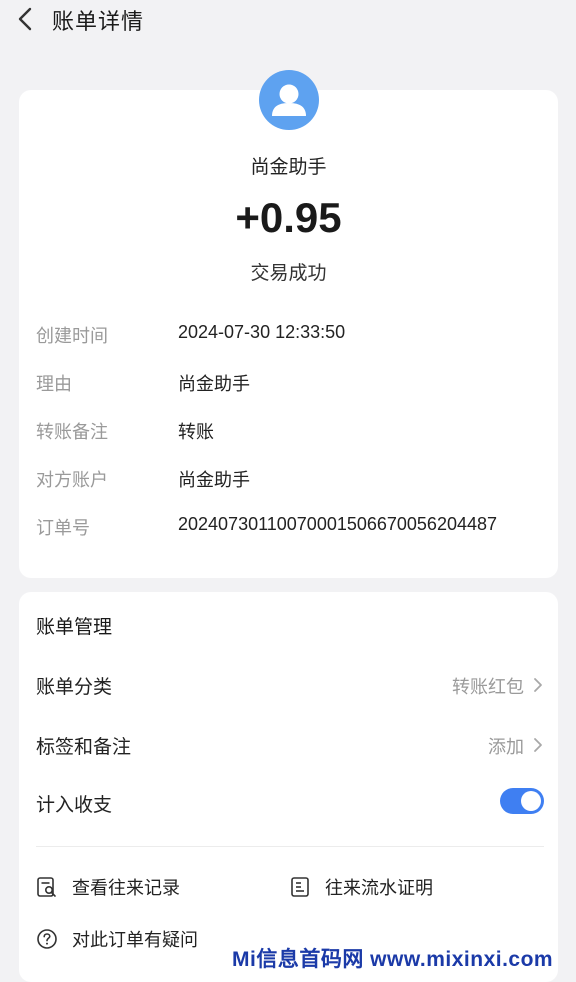 The width and height of the screenshot is (576, 982). I want to click on detail-row-counterparty: 对方账户 尚金助手, so click(291, 481).